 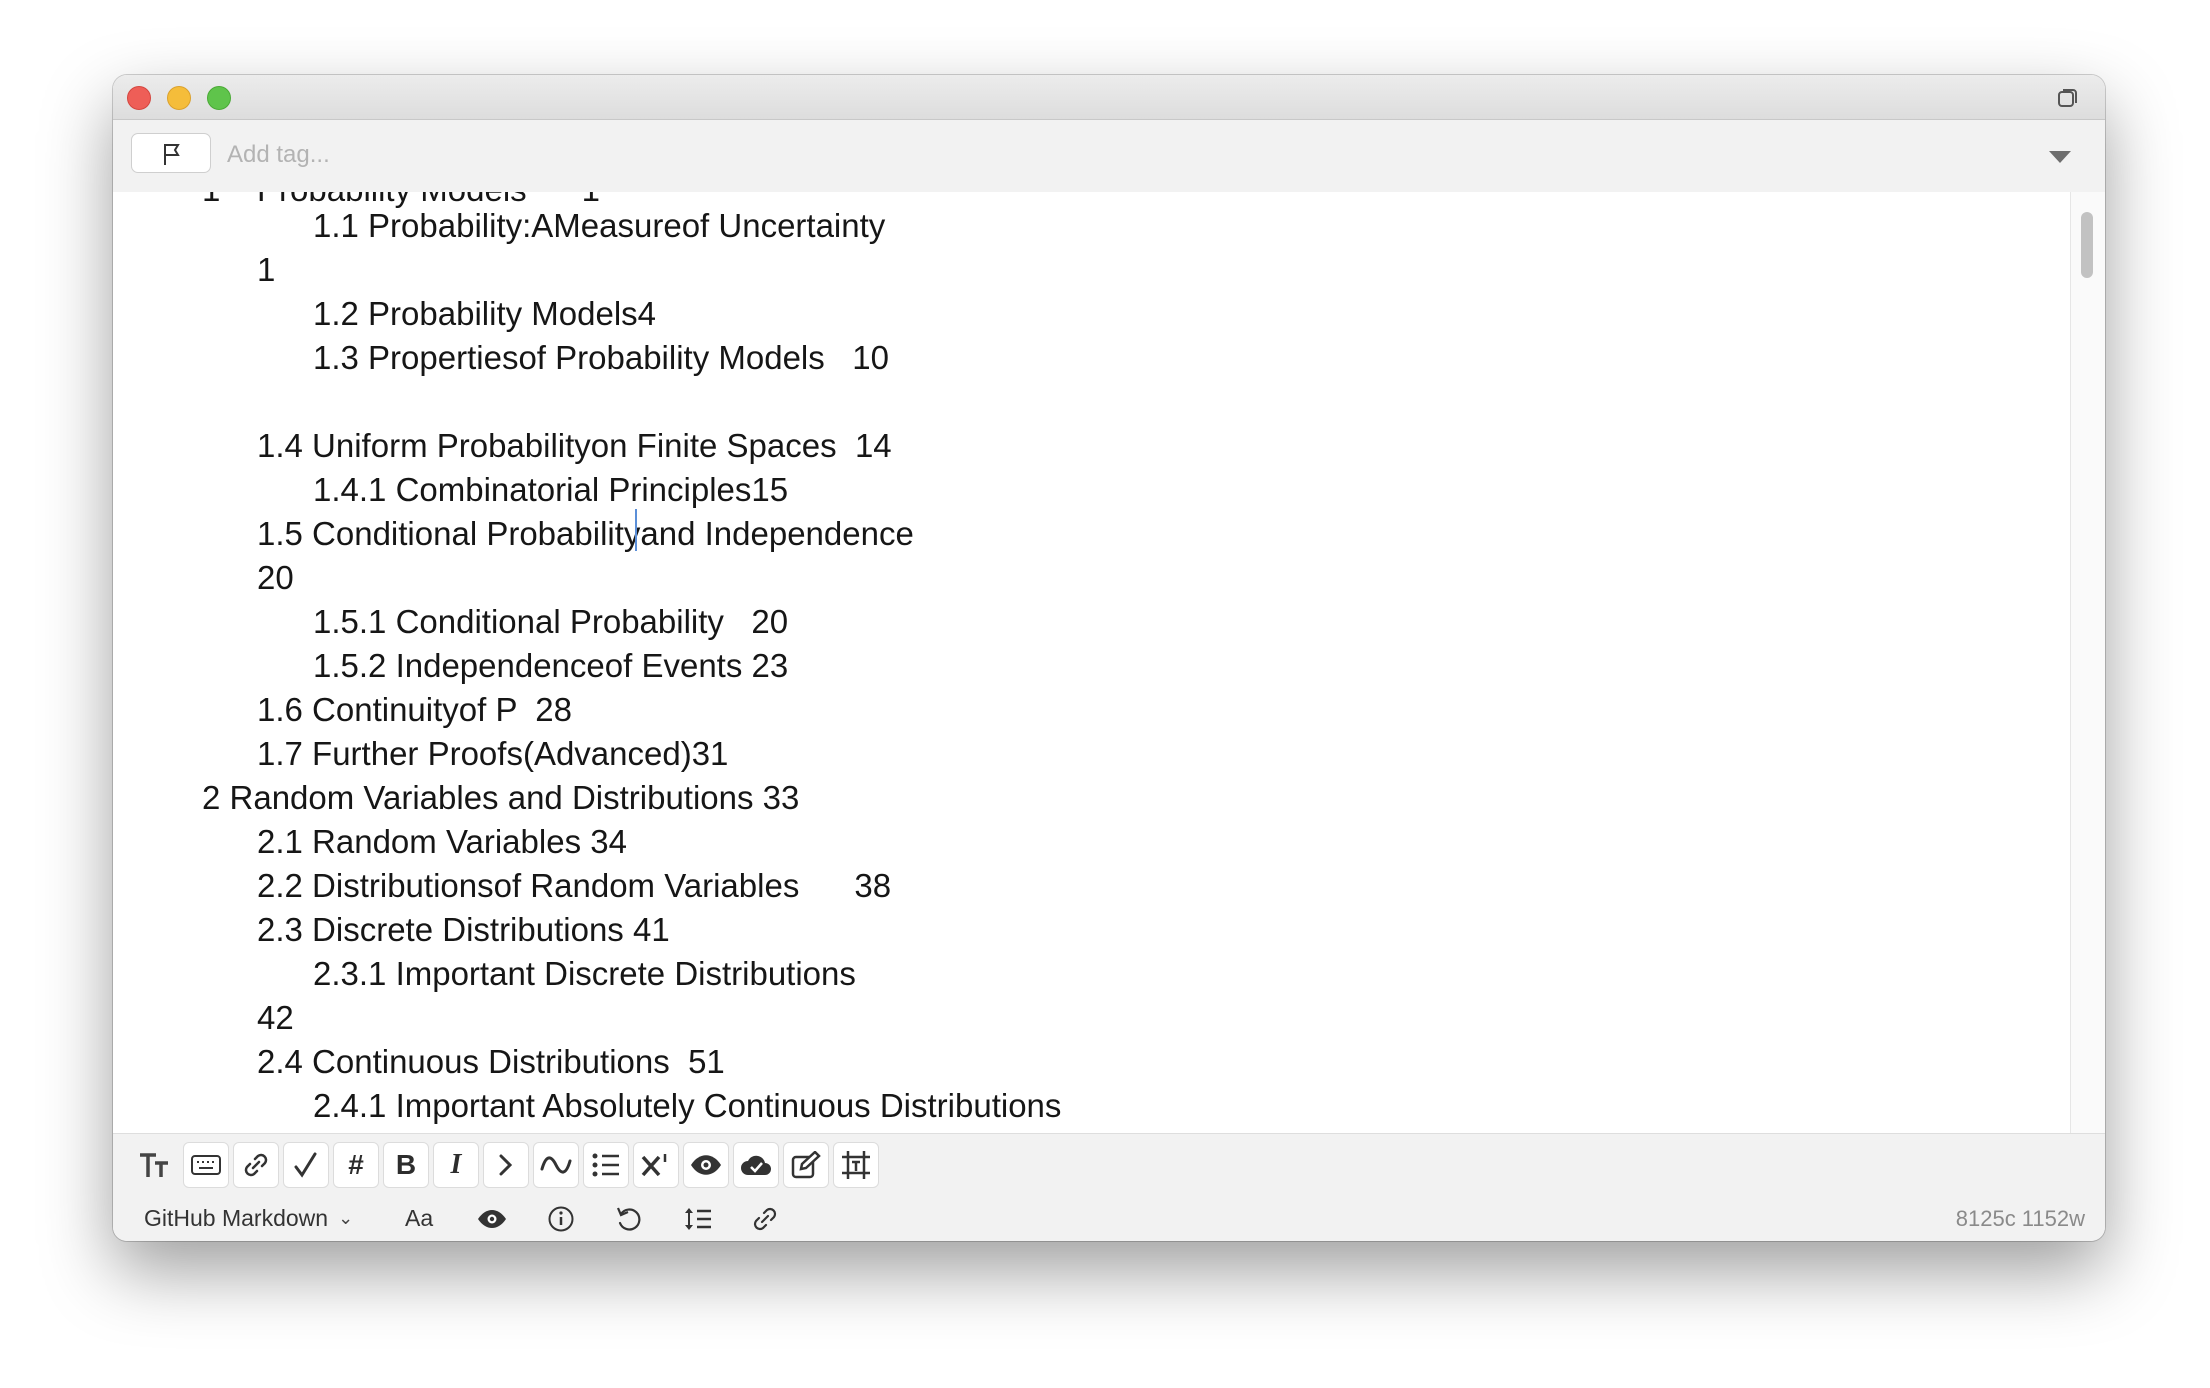 What do you see at coordinates (501, 797) in the screenshot?
I see `document-line: 2 Random Variables and Distributions 33` at bounding box center [501, 797].